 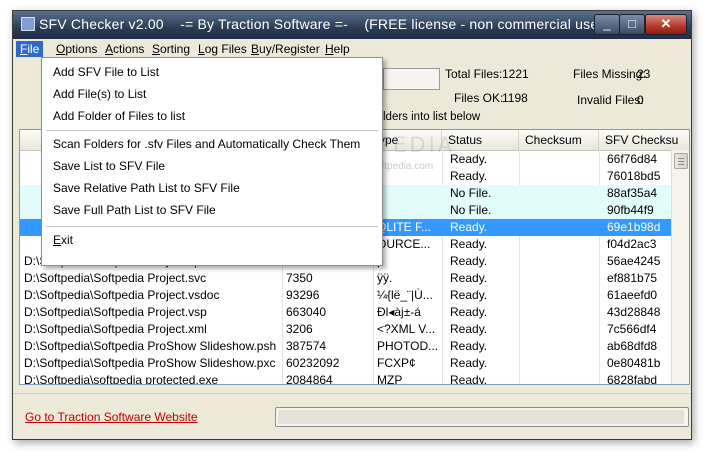 What do you see at coordinates (306, 346) in the screenshot?
I see `cell-size: 387574` at bounding box center [306, 346].